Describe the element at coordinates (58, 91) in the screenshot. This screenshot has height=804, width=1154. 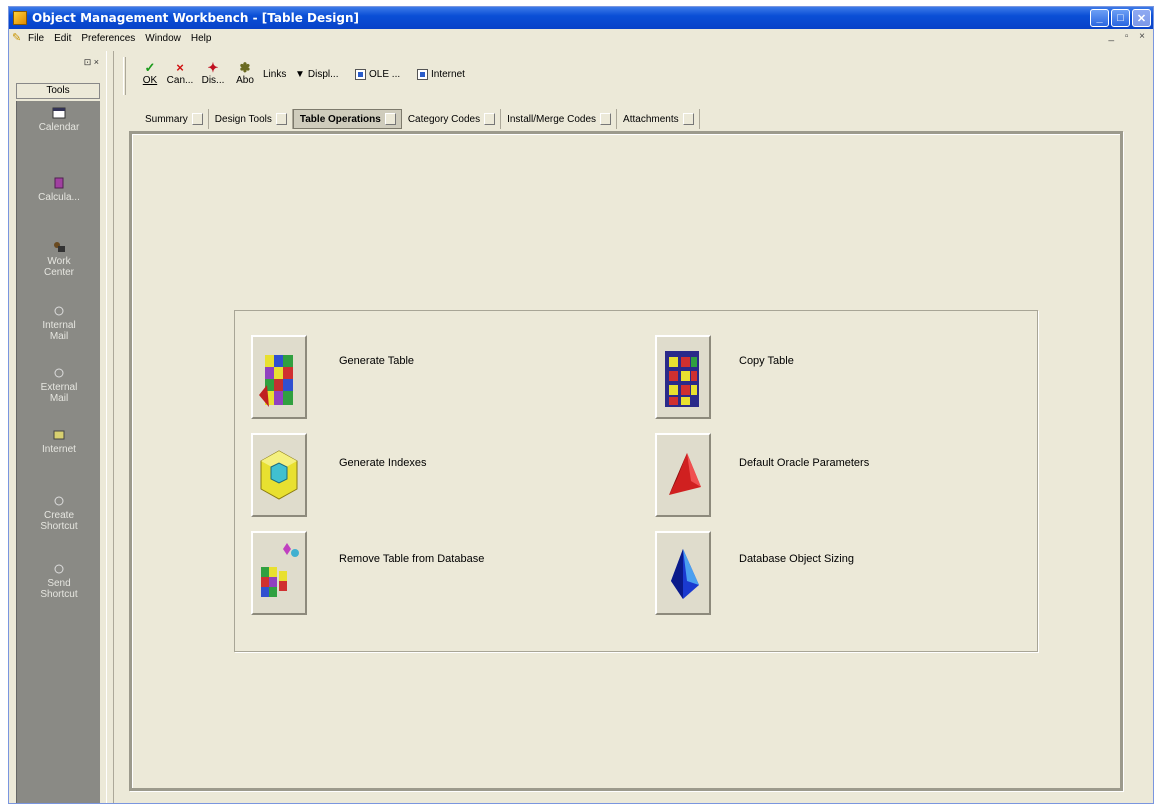
I see `tools-header: Tools` at that location.